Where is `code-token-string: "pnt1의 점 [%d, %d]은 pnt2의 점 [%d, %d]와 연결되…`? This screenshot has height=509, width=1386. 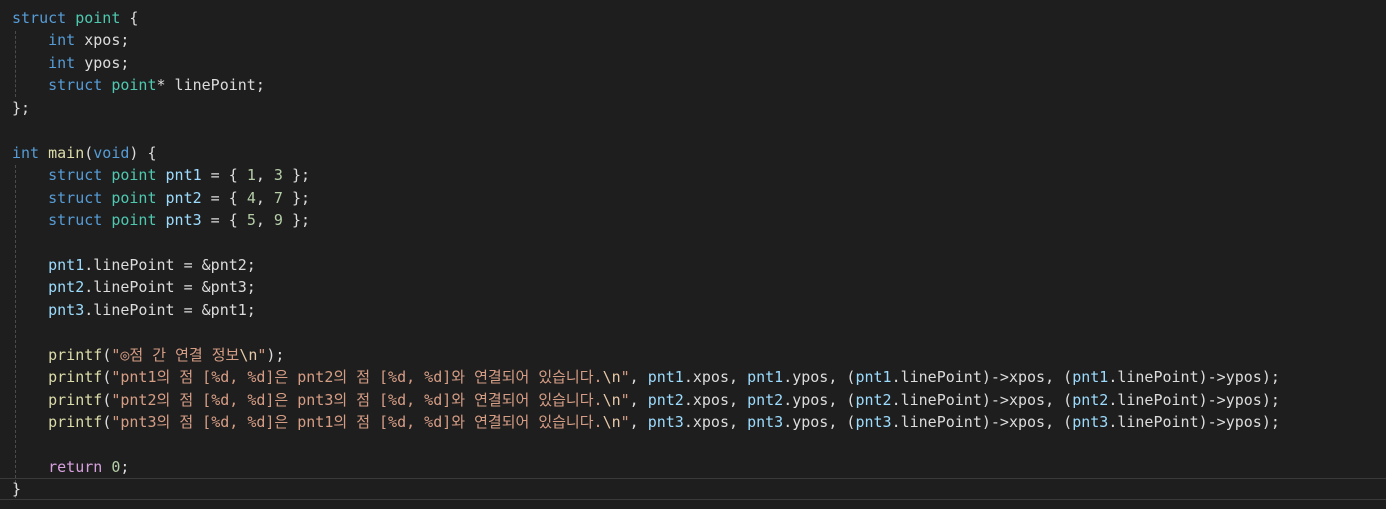
code-token-string: "pnt1의 점 [%d, %d]은 pnt2의 점 [%d, %d]와 연결되… is located at coordinates (357, 377).